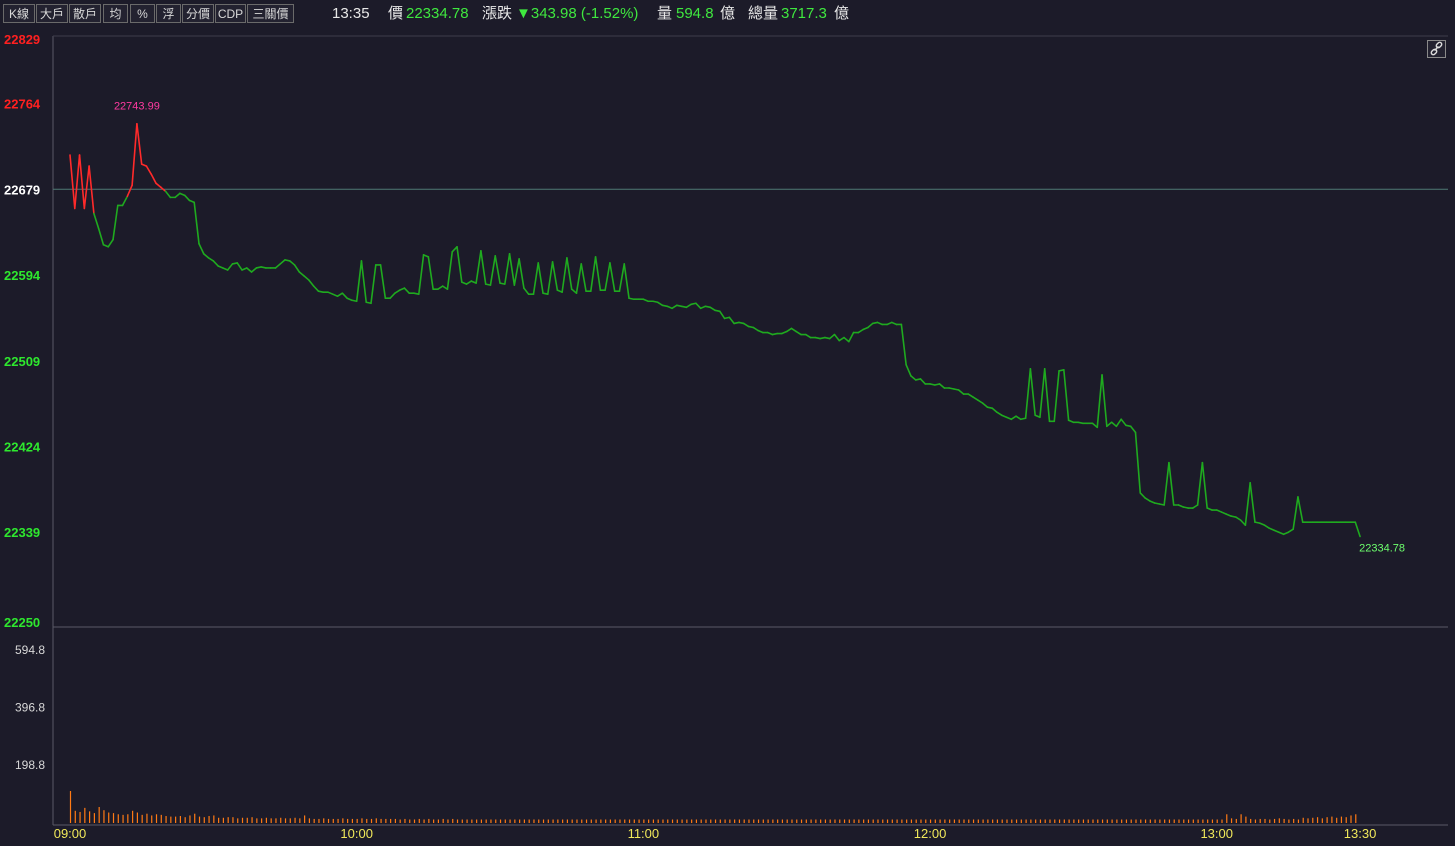 This screenshot has width=1455, height=846. I want to click on time-axis-label: 12:00, so click(930, 833).